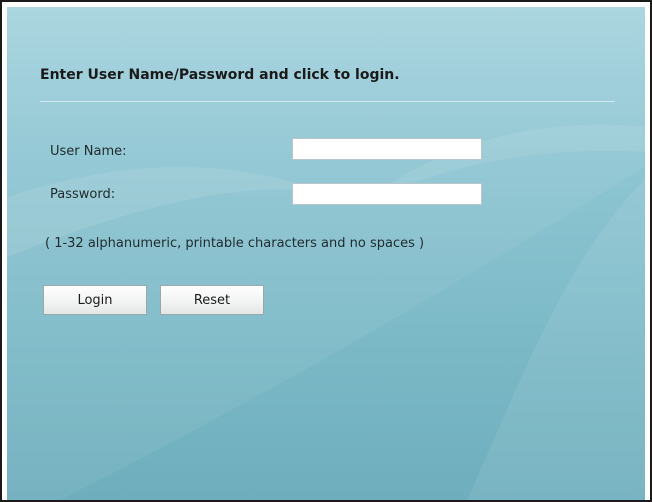 The image size is (652, 502). I want to click on heading-divider, so click(327, 101).